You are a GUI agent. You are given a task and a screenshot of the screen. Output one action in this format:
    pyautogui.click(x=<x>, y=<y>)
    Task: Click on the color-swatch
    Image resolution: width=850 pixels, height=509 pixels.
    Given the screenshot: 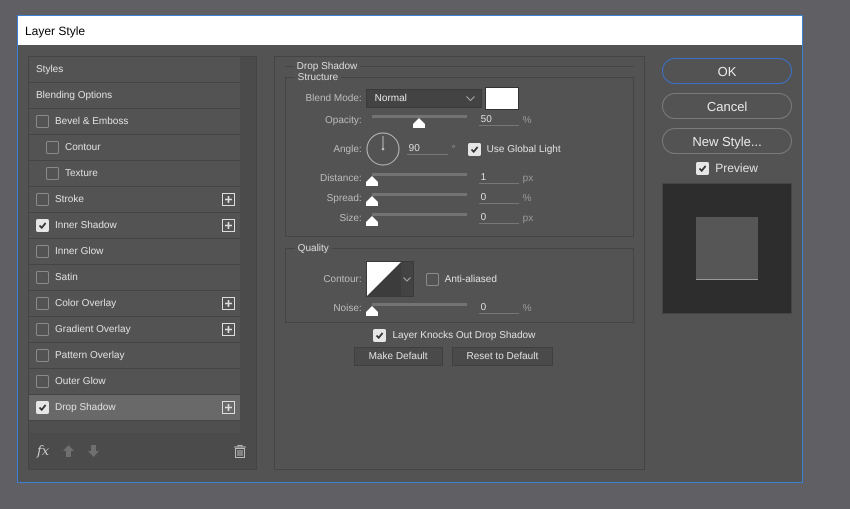 What is the action you would take?
    pyautogui.click(x=501, y=98)
    